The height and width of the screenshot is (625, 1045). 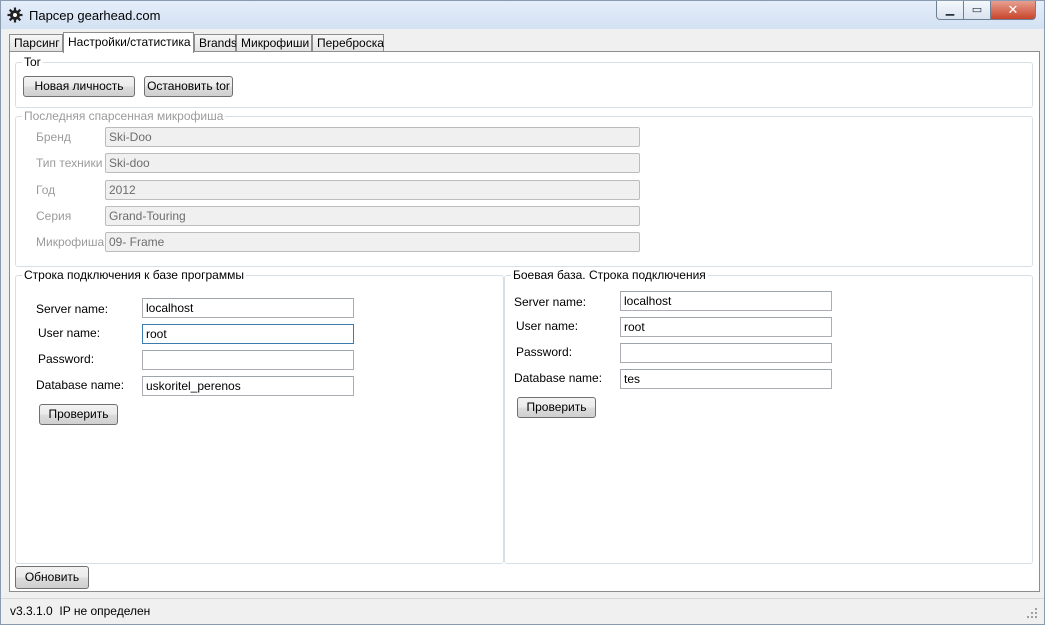 I want to click on program-check-button: Проверить, so click(x=78, y=414).